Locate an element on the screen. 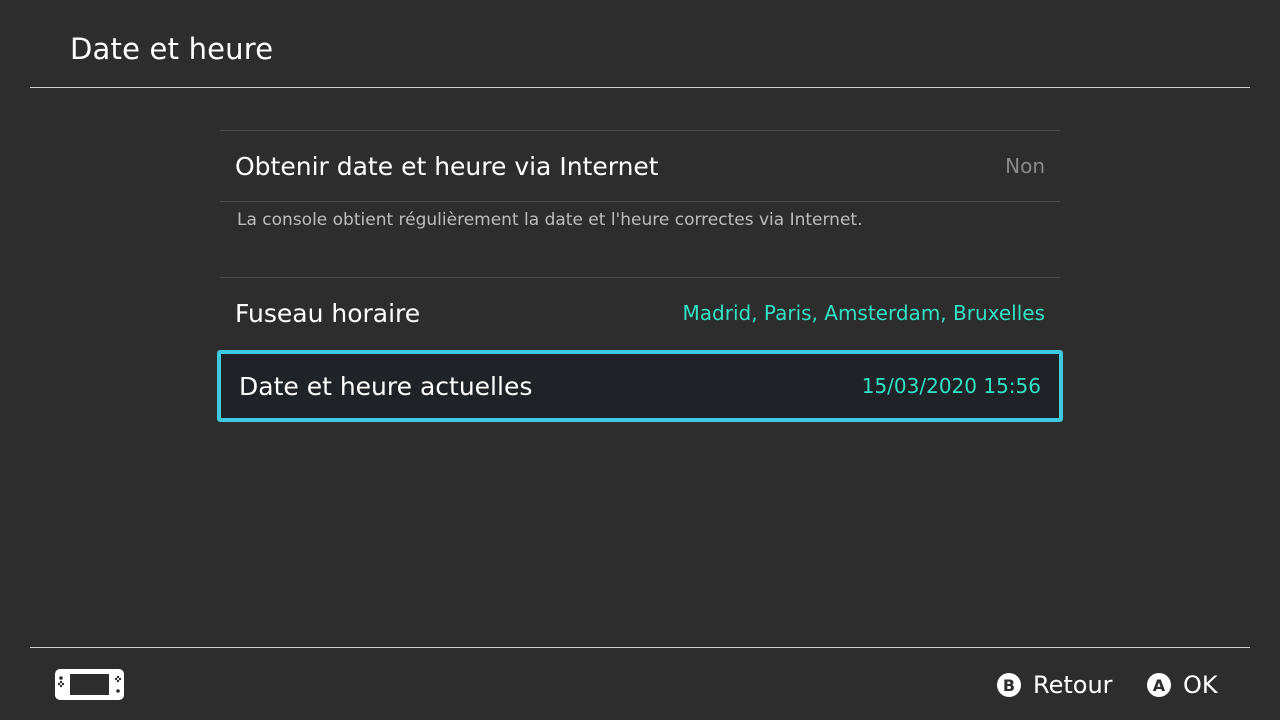  back-label: Retour is located at coordinates (1073, 685).